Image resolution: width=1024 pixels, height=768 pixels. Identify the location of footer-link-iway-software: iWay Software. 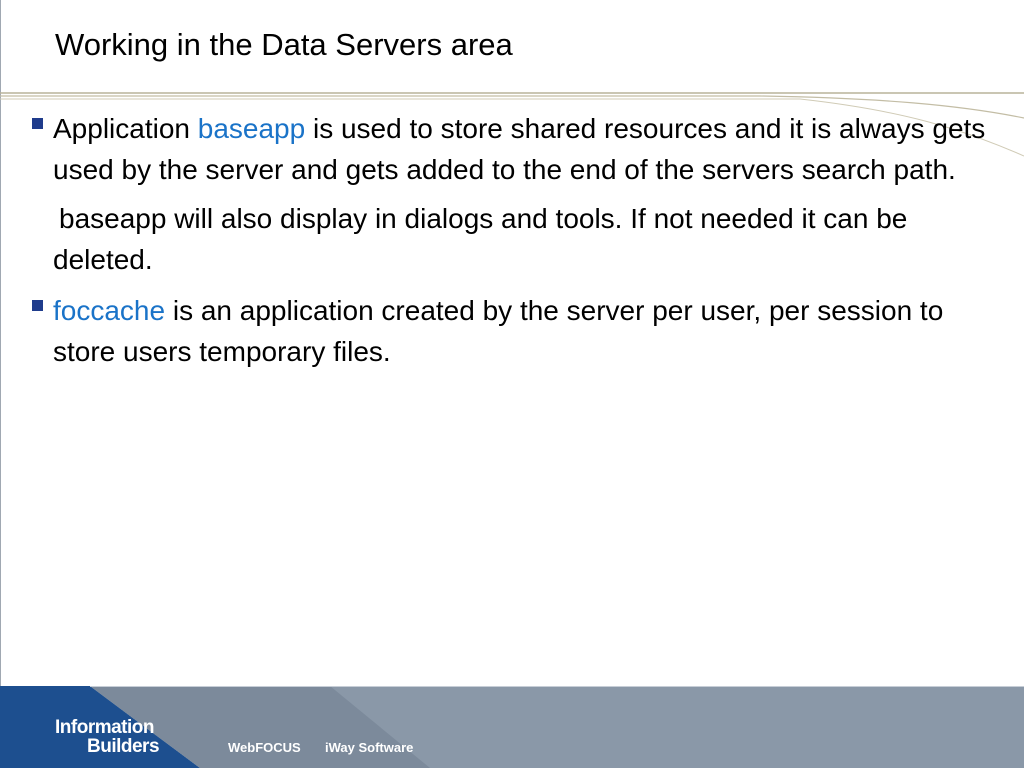
(369, 747).